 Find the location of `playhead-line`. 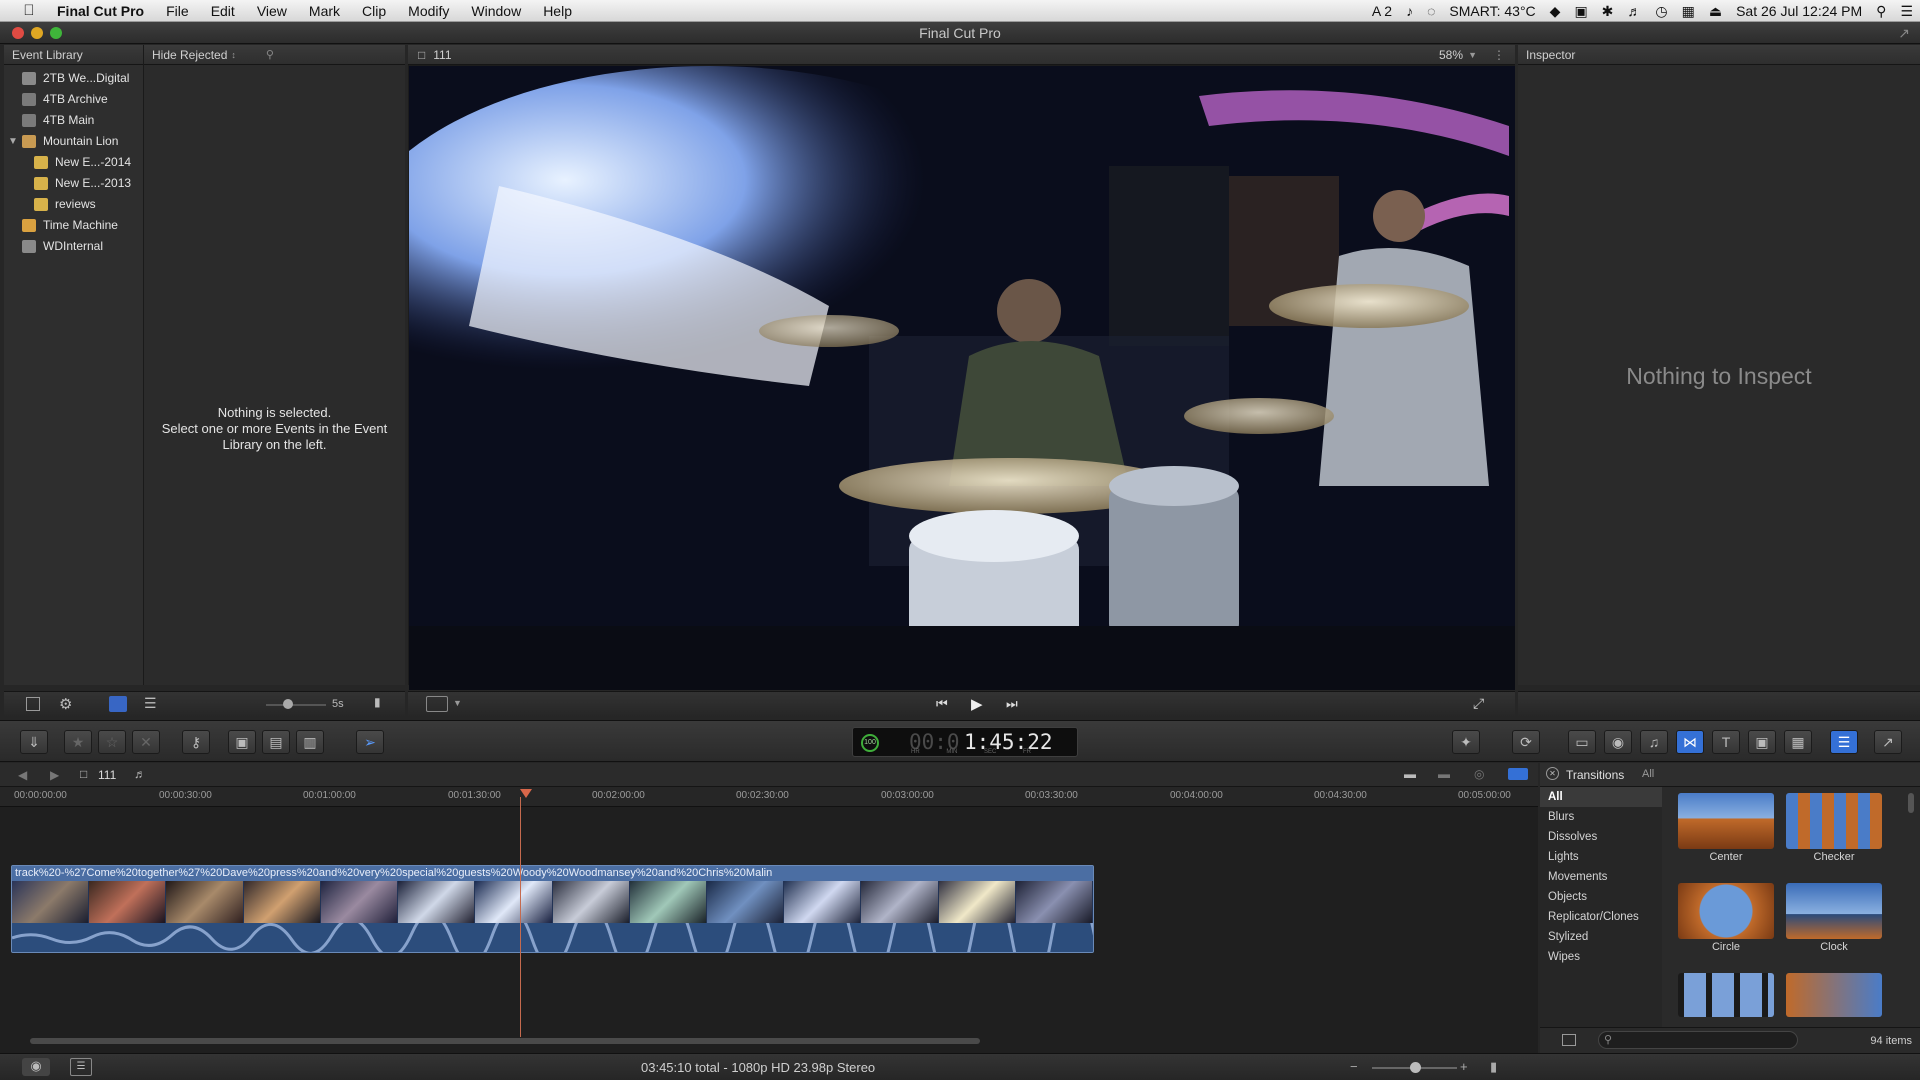

playhead-line is located at coordinates (520, 917).